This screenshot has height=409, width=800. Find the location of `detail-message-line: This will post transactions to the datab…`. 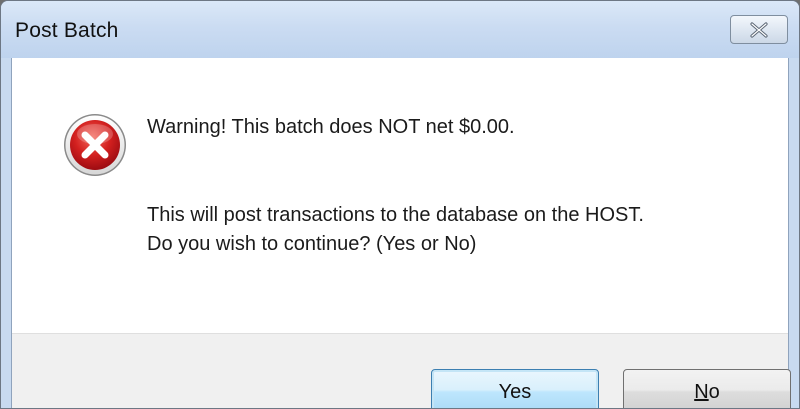

detail-message-line: This will post transactions to the datab… is located at coordinates (395, 215).